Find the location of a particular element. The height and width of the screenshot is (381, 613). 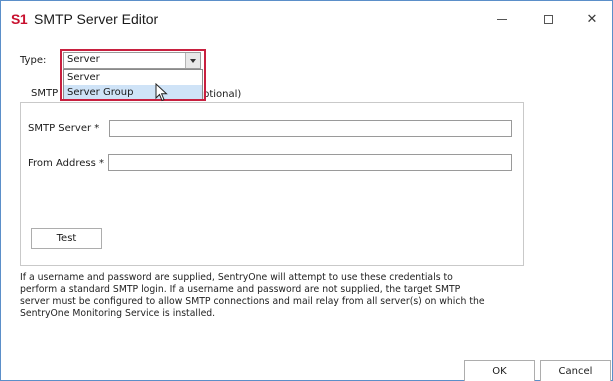

sentryone-logo: S1 is located at coordinates (19, 19).